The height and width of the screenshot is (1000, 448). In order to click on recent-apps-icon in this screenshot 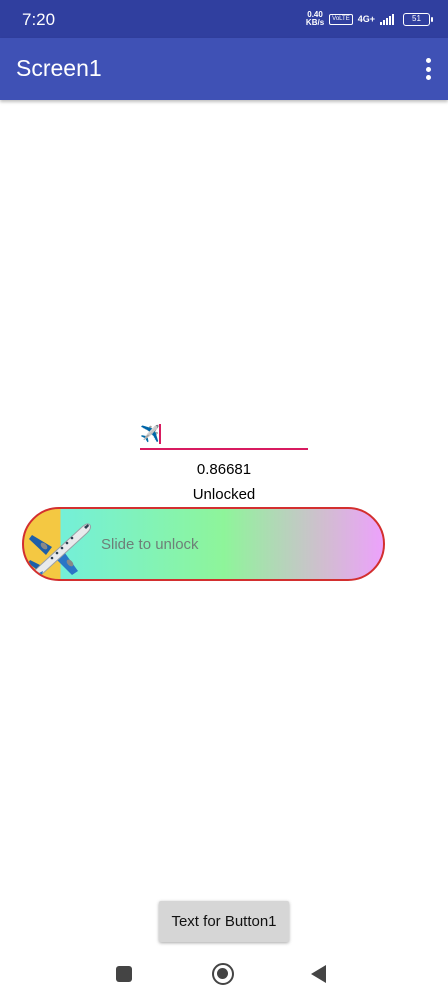, I will do `click(124, 974)`.